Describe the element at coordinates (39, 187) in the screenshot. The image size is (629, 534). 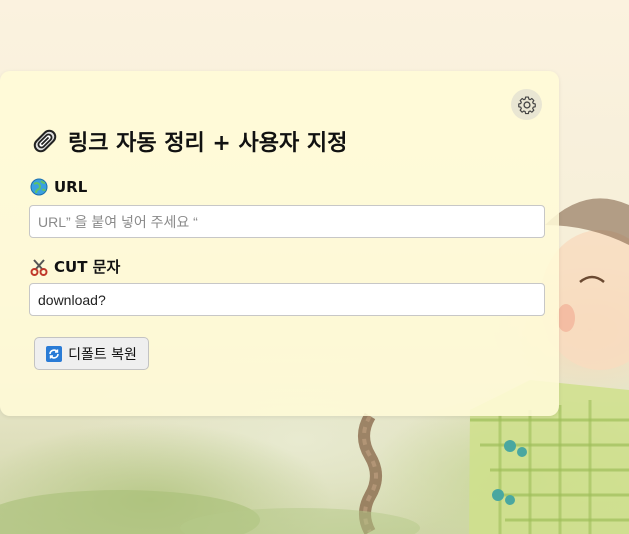
I see `globe-icon` at that location.